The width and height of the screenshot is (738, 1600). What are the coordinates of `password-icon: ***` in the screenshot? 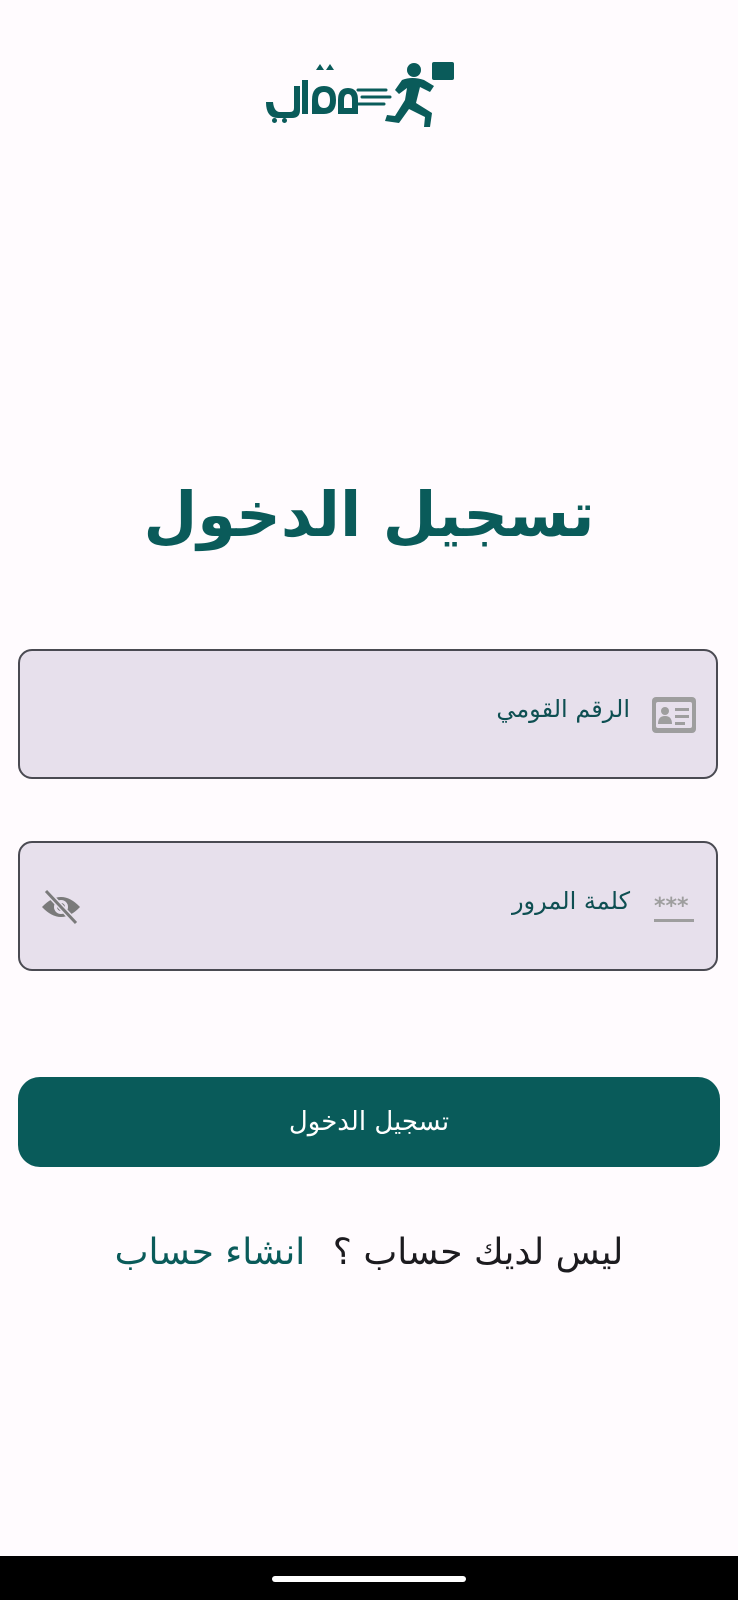 It's located at (674, 907).